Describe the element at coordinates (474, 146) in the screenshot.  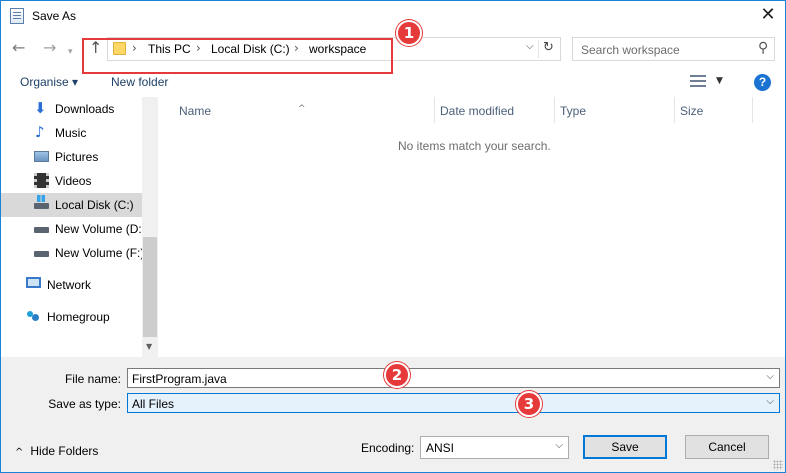
I see `empty-list-message: No items match your search.` at that location.